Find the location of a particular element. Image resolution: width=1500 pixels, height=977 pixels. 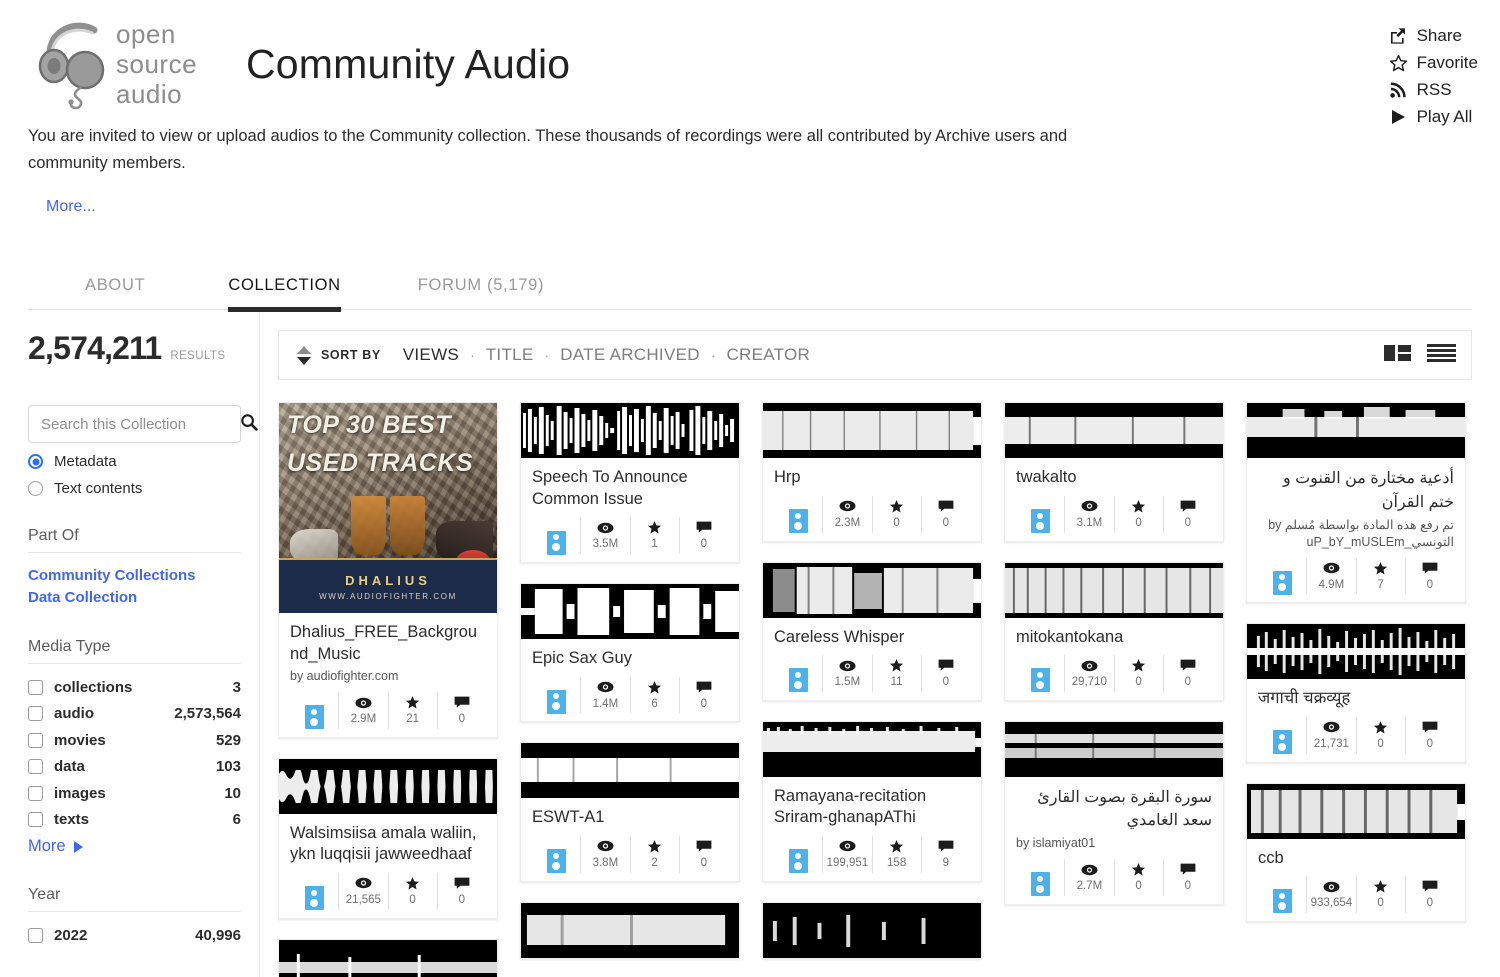

stat-reviews: 9 is located at coordinates (945, 854).